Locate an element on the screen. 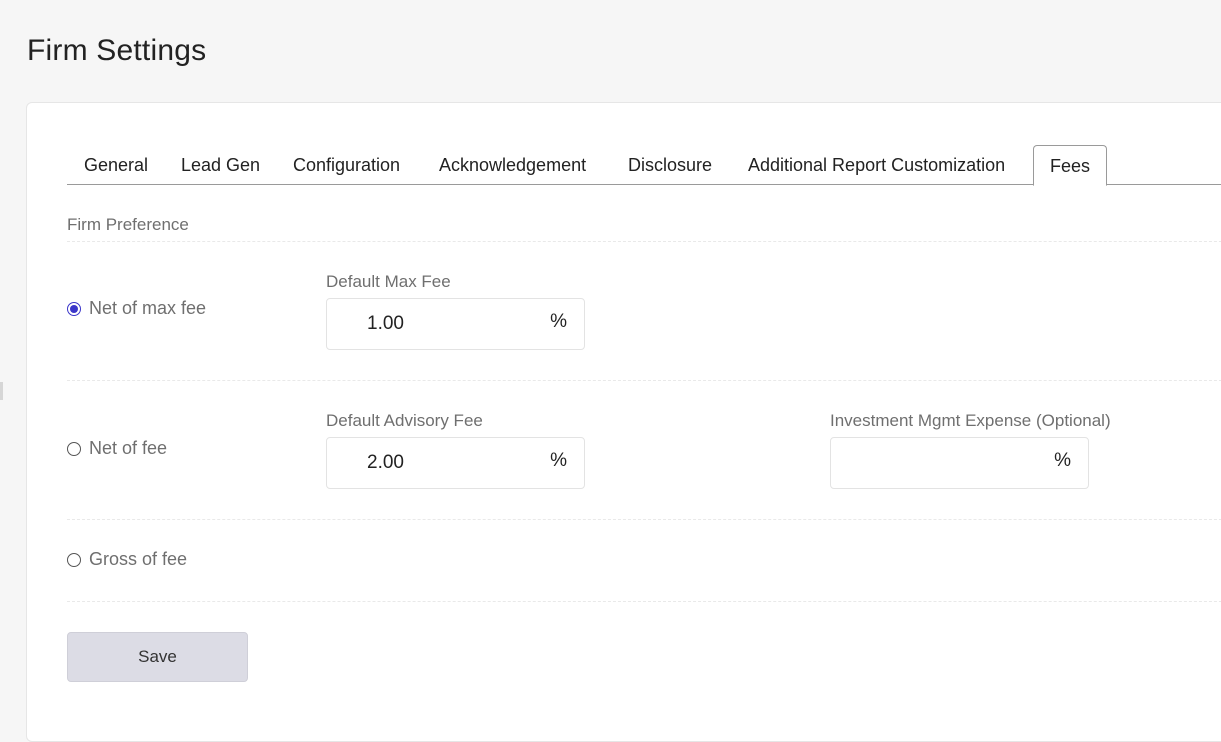  net-of-fee-option: Net of fee is located at coordinates (117, 448).